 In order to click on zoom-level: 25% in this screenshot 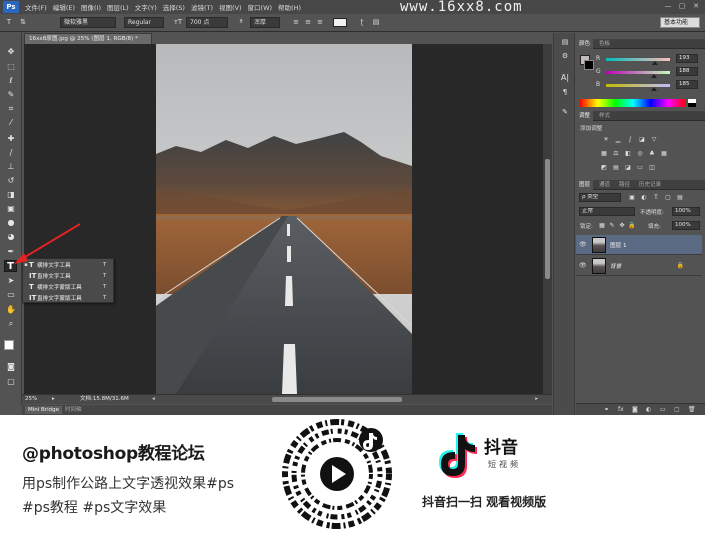, I will do `click(31, 399)`.